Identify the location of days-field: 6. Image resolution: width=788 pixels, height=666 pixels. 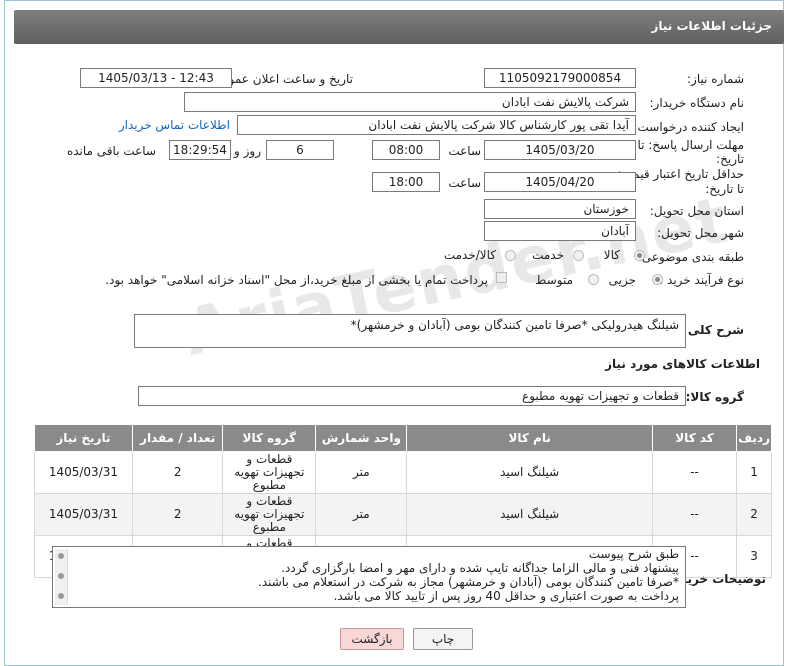
(300, 150).